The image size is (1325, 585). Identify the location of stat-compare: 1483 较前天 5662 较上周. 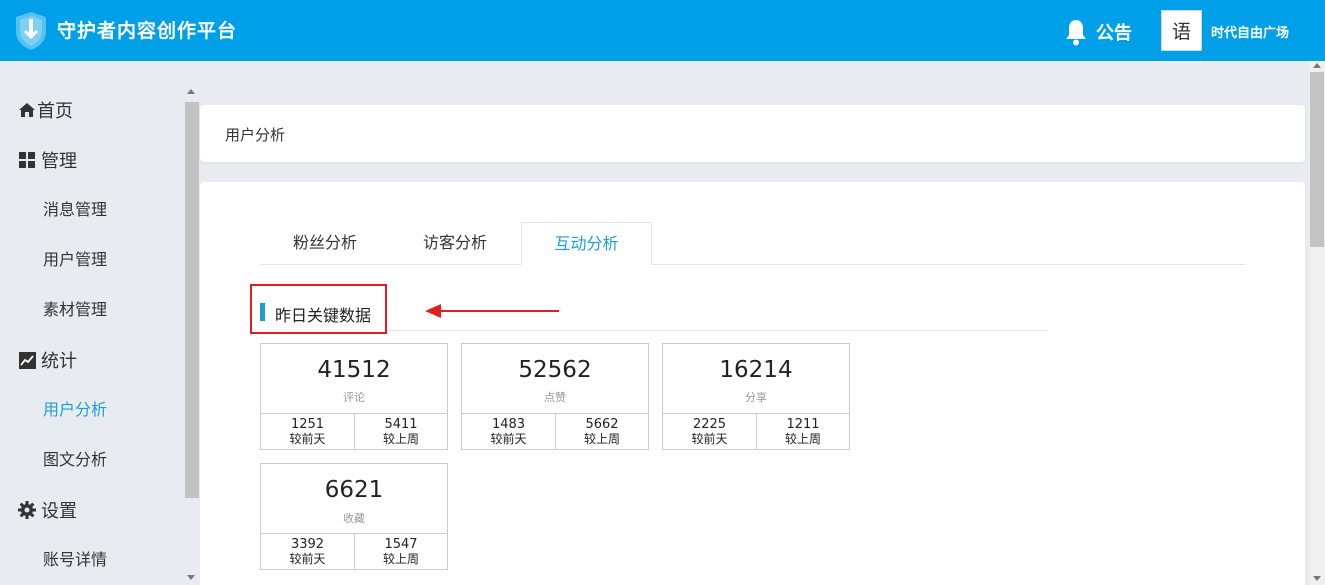
(555, 431).